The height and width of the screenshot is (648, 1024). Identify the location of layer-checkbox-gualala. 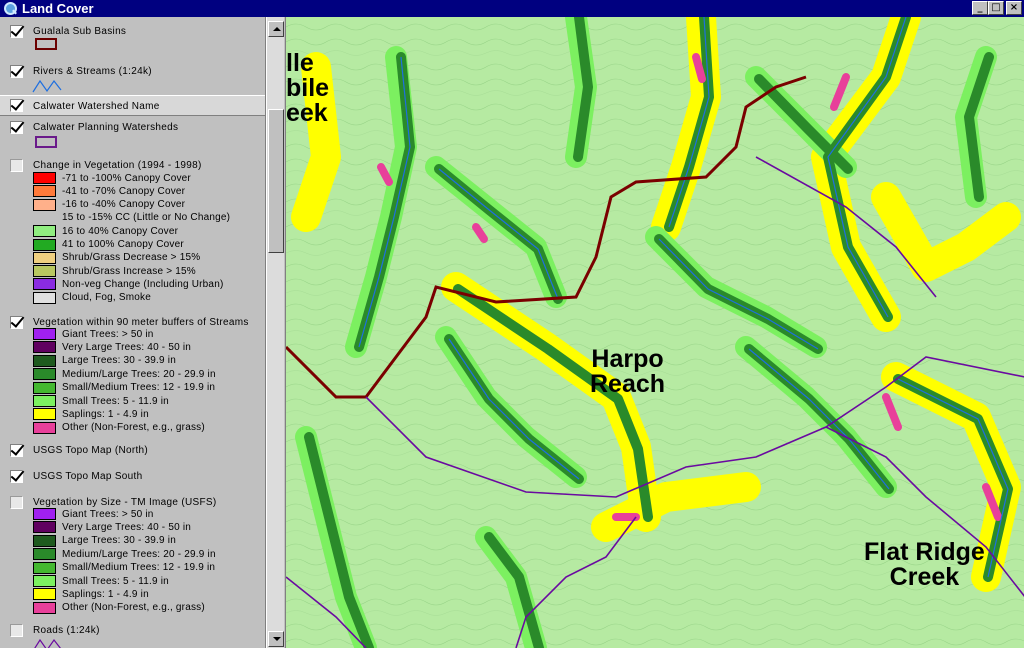
(16, 31).